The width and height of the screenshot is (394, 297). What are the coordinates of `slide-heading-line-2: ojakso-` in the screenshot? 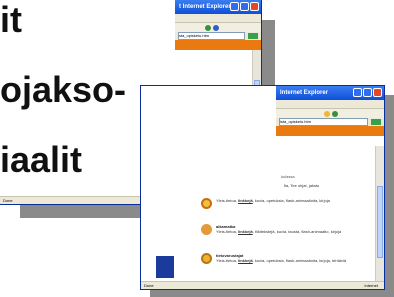 It's located at (63, 89).